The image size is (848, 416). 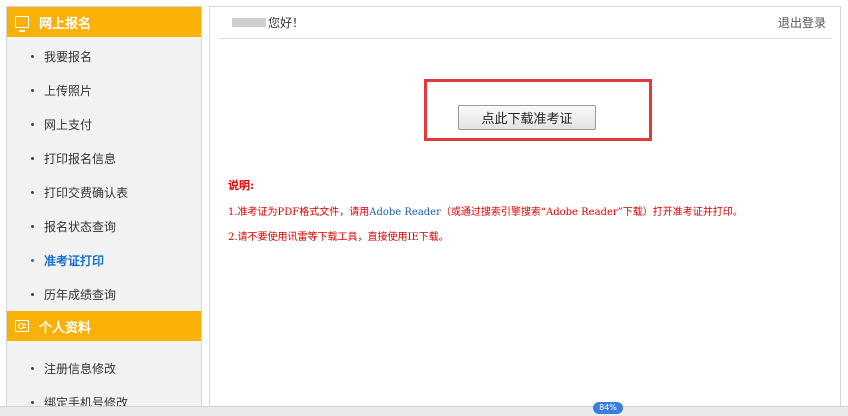 I want to click on menu-item-status-query: 报名状态查询, so click(x=104, y=226).